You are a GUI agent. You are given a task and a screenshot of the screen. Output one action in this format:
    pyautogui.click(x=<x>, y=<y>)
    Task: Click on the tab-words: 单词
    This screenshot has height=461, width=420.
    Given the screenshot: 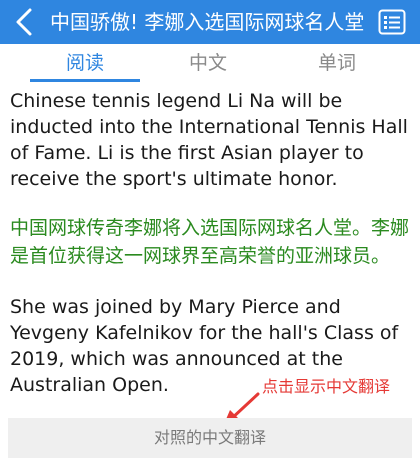 What is the action you would take?
    pyautogui.click(x=337, y=63)
    